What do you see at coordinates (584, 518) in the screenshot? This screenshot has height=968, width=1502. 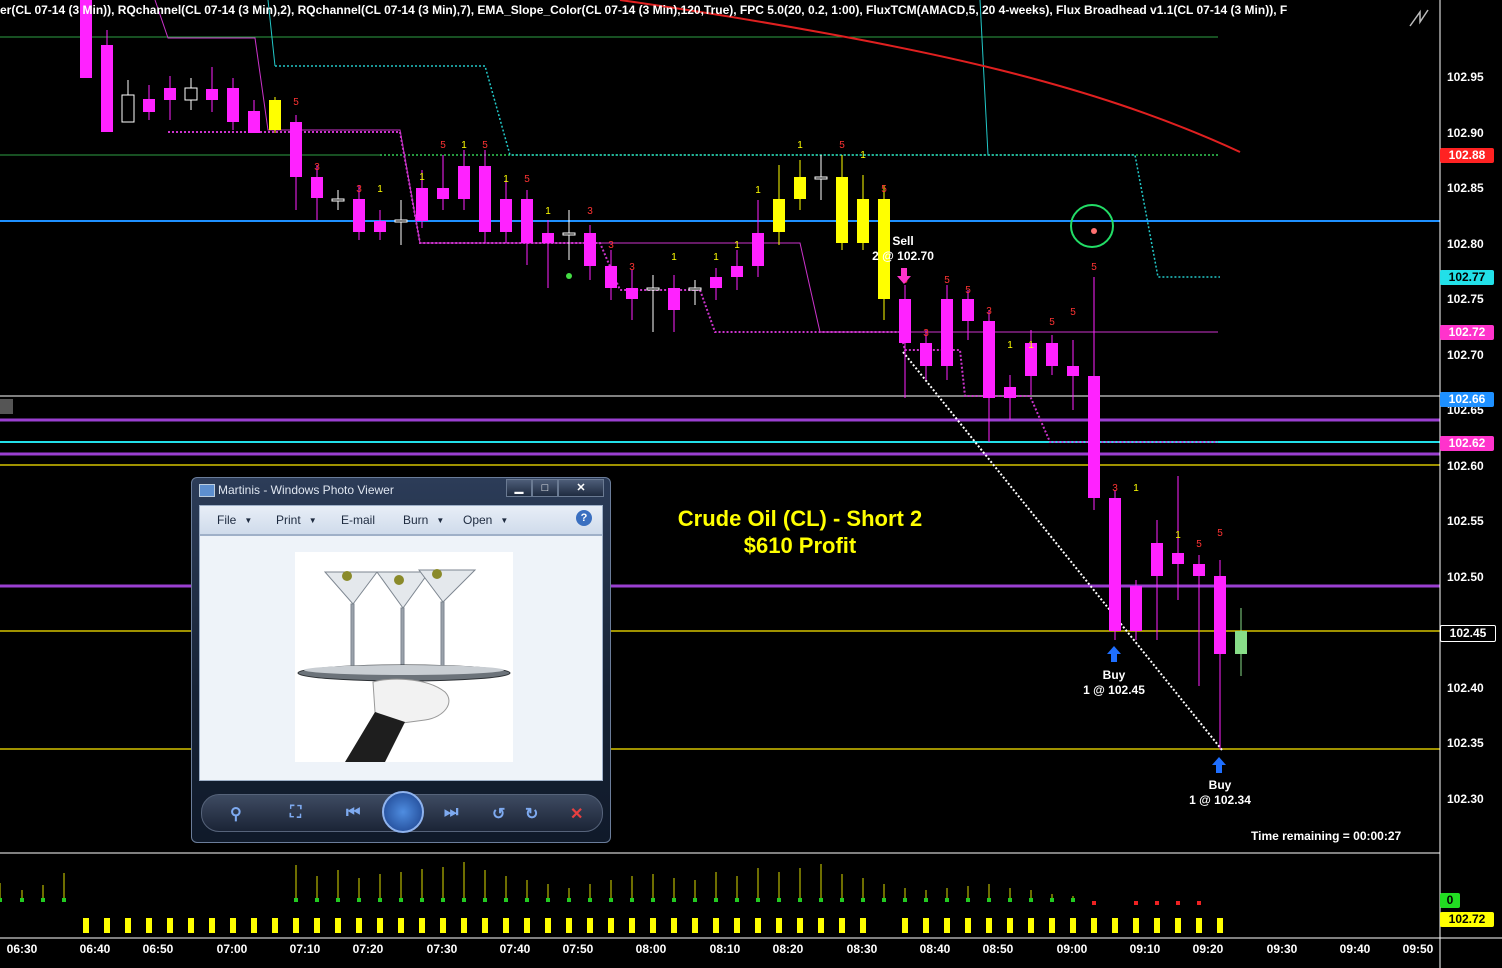 I see `help-icon: ?` at bounding box center [584, 518].